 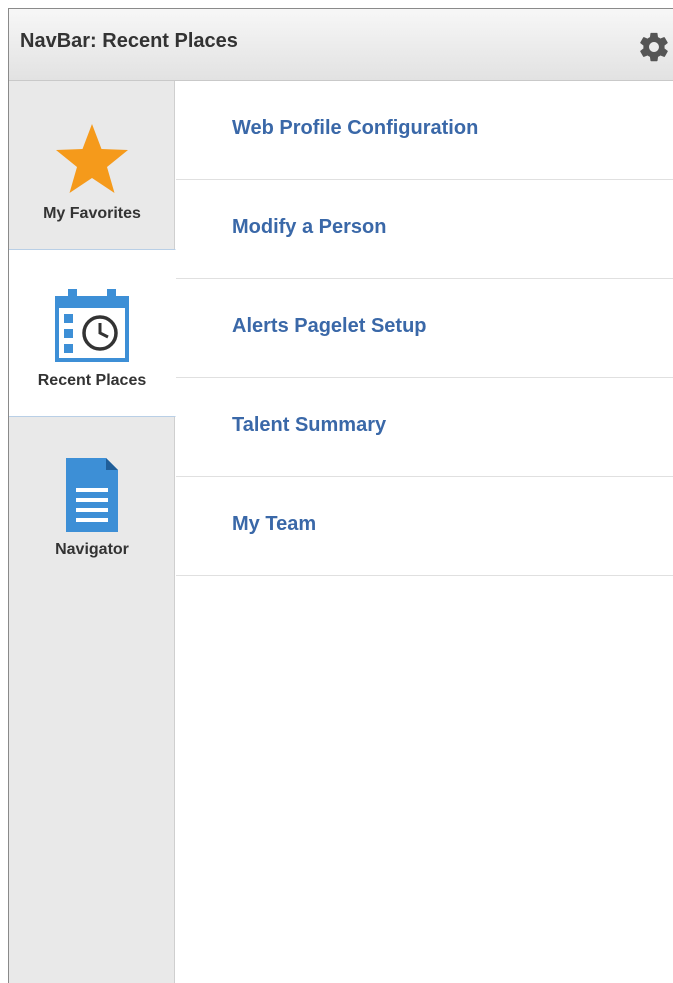 I want to click on list-item: Web Profile Configuration, so click(x=424, y=130).